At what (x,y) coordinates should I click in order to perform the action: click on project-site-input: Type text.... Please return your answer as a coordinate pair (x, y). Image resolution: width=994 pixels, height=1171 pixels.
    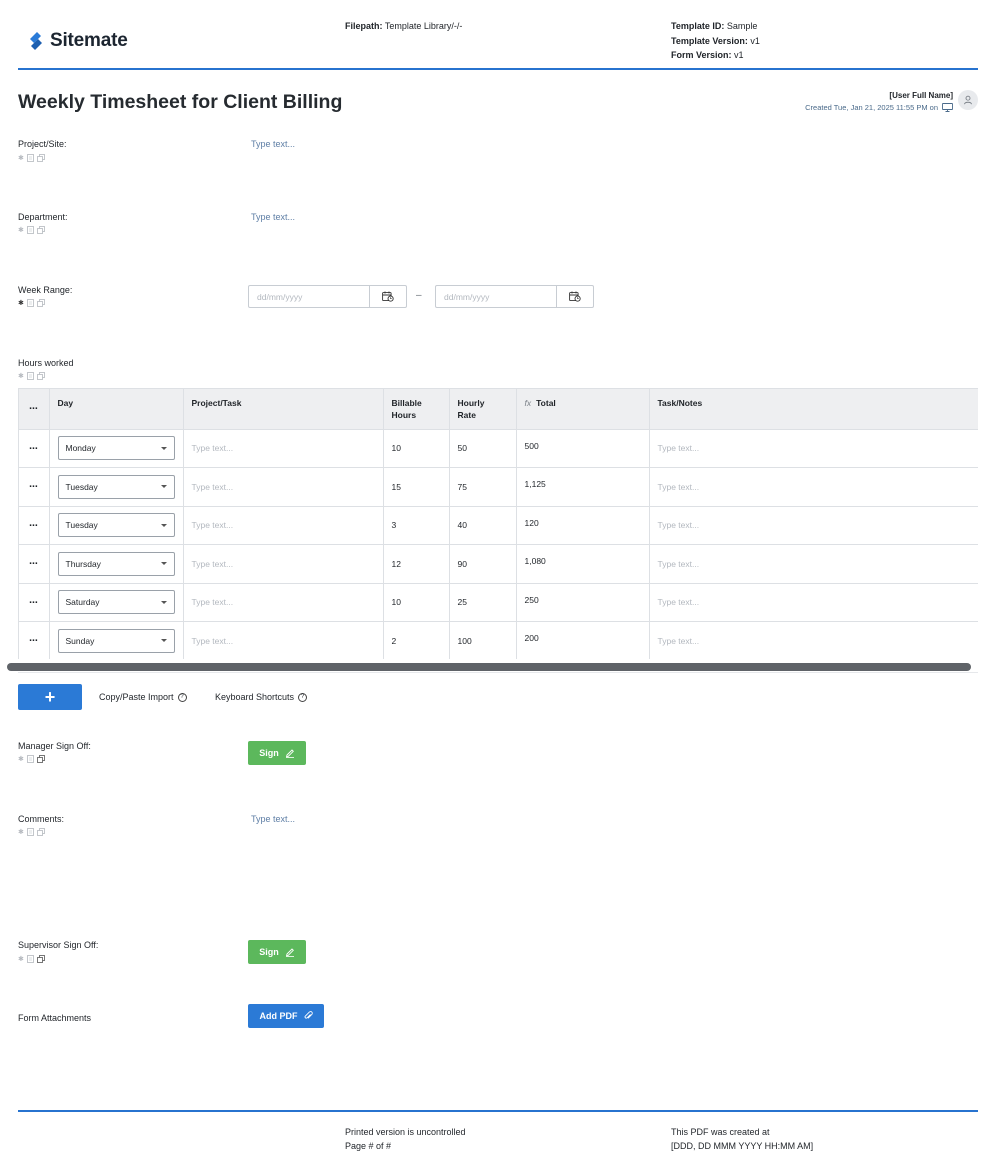
    Looking at the image, I should click on (273, 144).